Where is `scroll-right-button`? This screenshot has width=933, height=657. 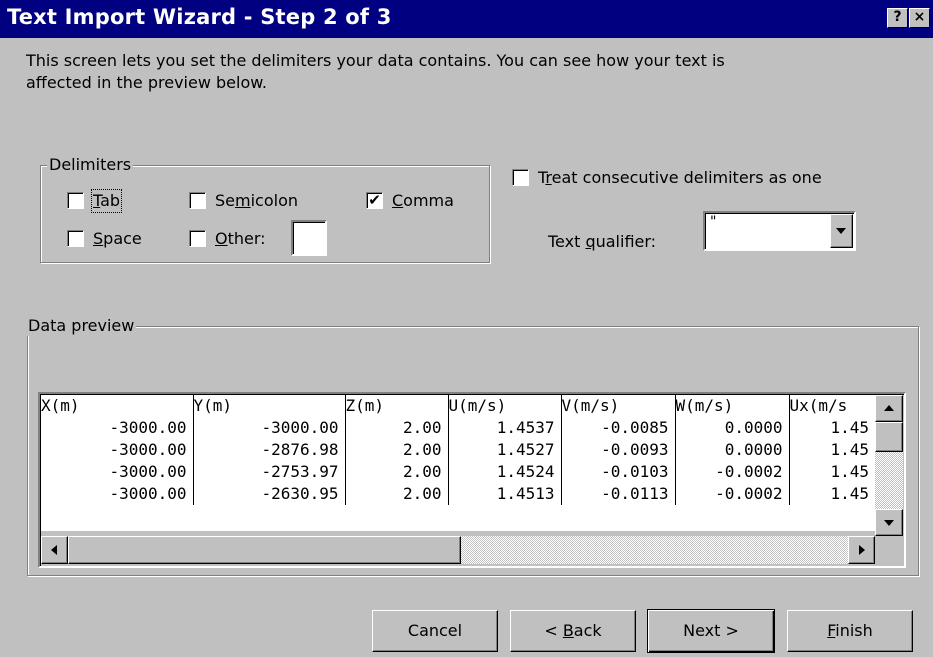
scroll-right-button is located at coordinates (861, 550).